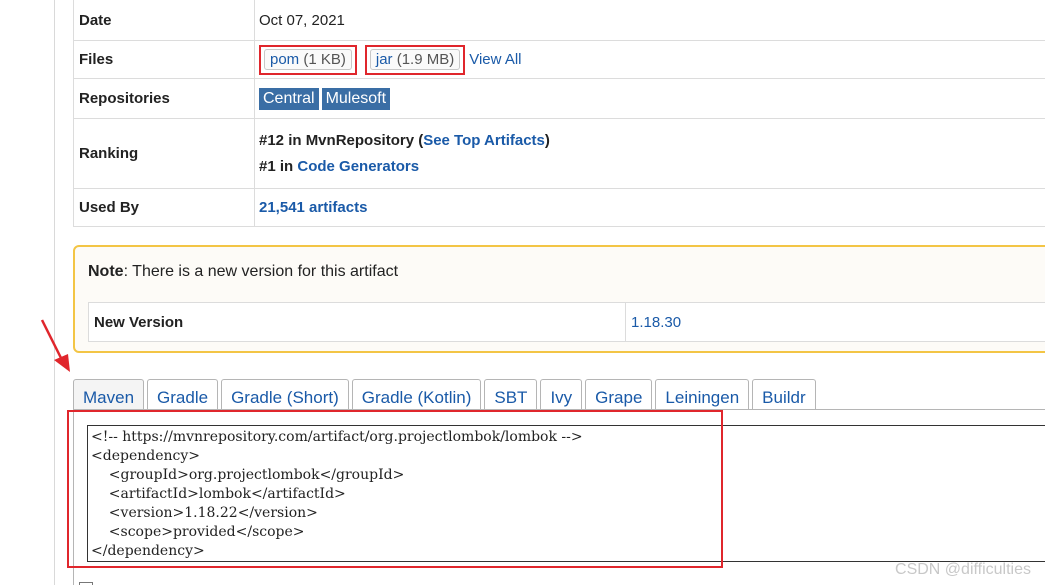  Describe the element at coordinates (511, 394) in the screenshot. I see `tab-sbt: SBT` at that location.